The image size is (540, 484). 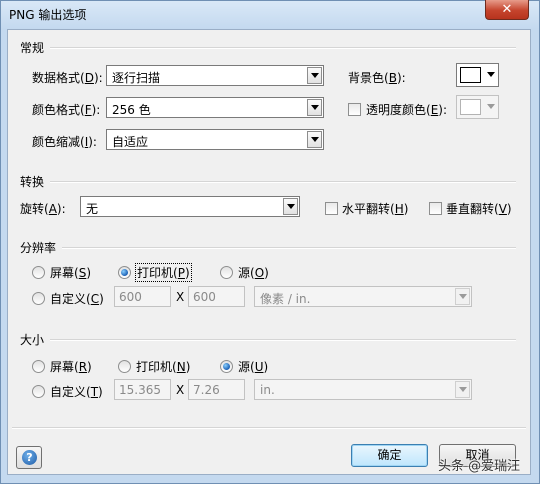 What do you see at coordinates (190, 206) in the screenshot?
I see `rotation-select: 无` at bounding box center [190, 206].